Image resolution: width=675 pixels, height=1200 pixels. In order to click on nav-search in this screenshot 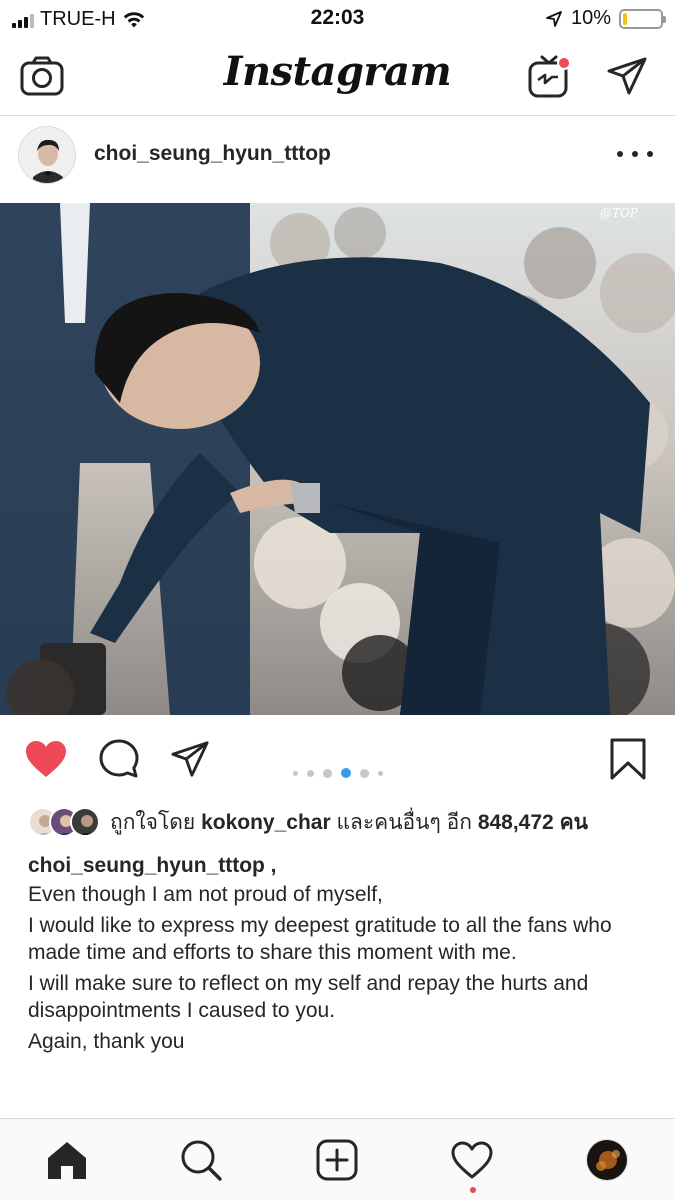, I will do `click(201, 1160)`.